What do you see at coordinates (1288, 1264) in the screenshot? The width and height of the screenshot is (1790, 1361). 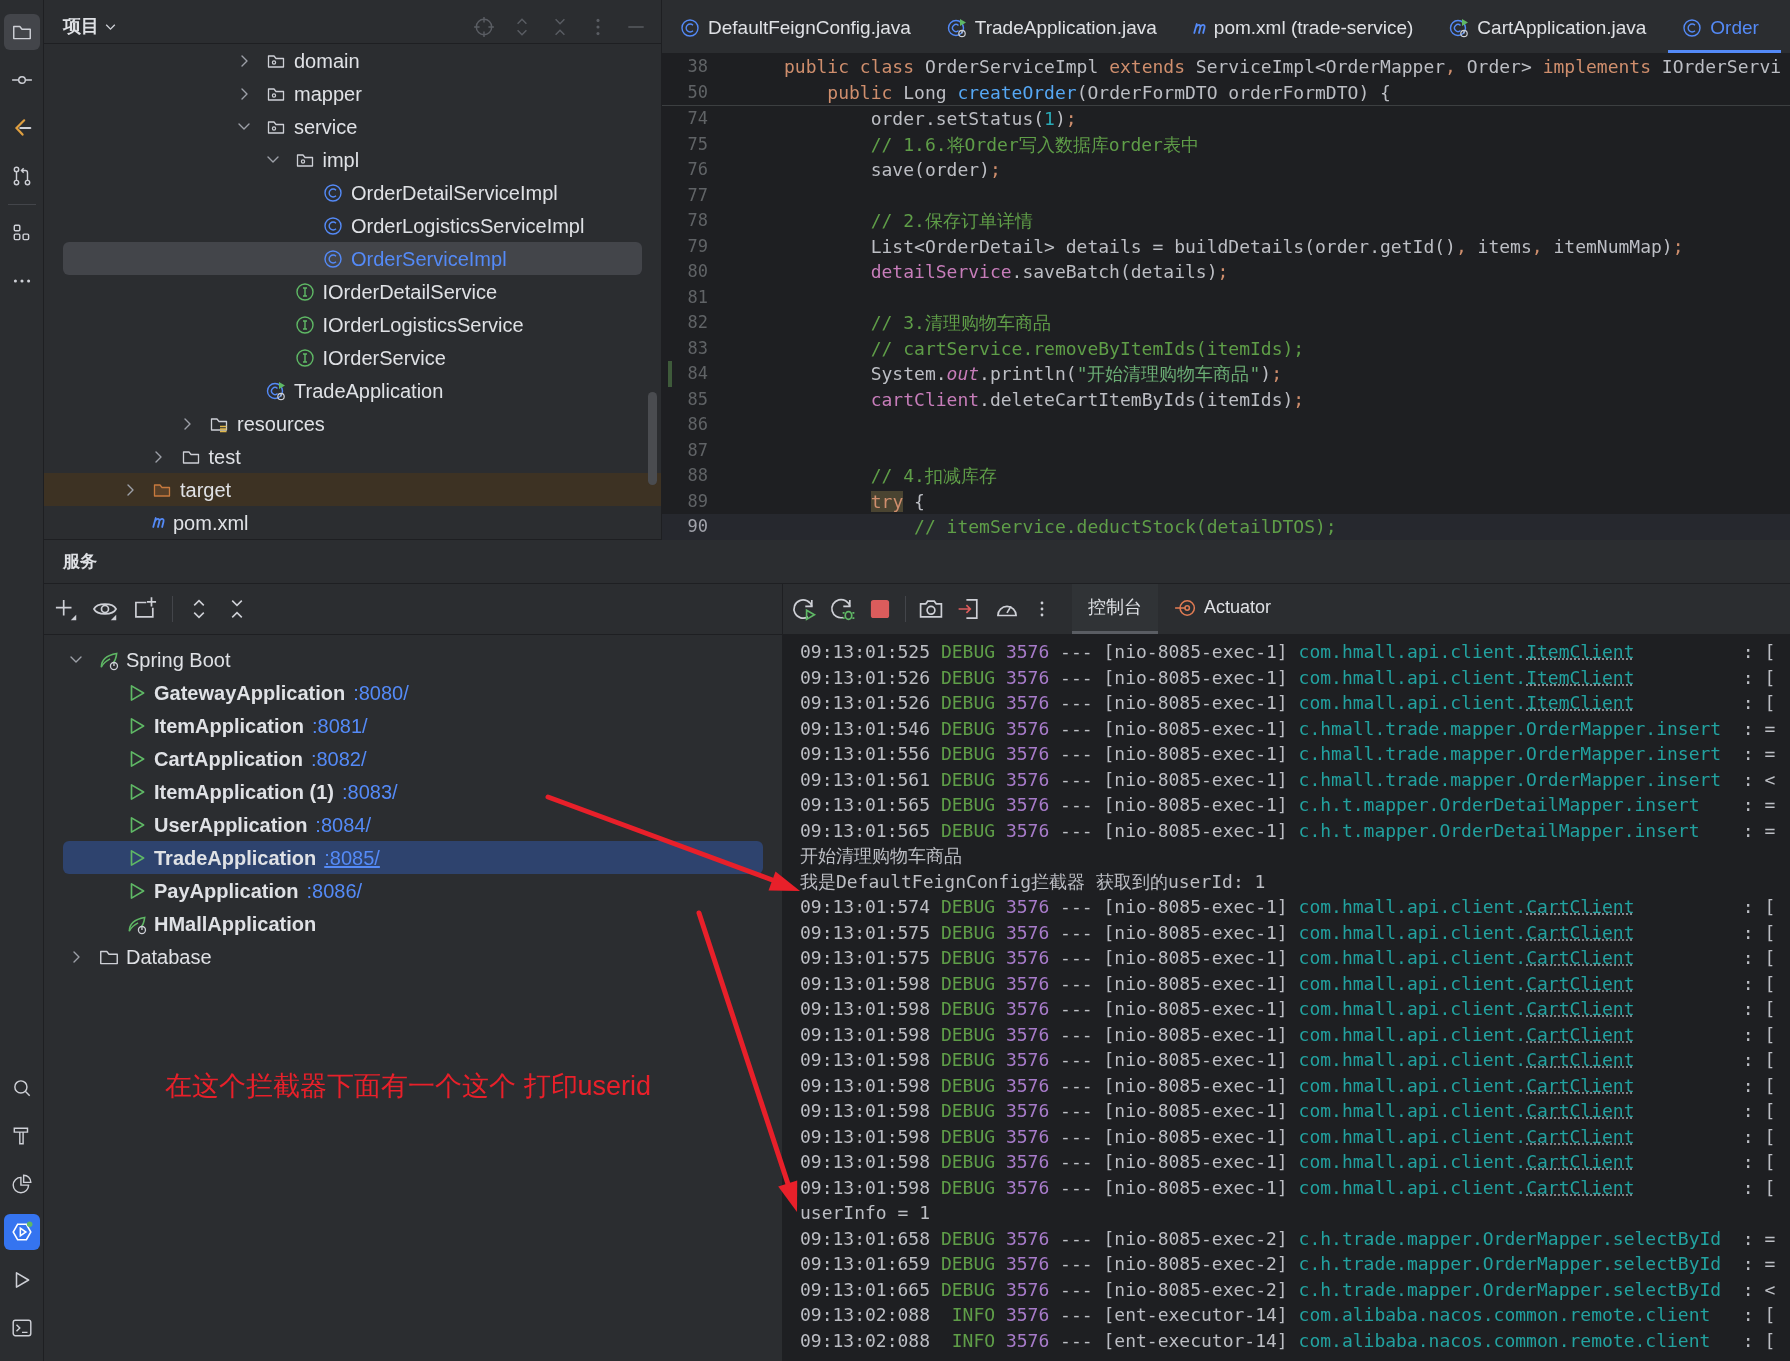 I see `console-line: 09:13:01:659 DEBUG 3576 --- [nio-8085-exec-2] c.h.trade.mapper.OrderMapper.selectById : =` at bounding box center [1288, 1264].